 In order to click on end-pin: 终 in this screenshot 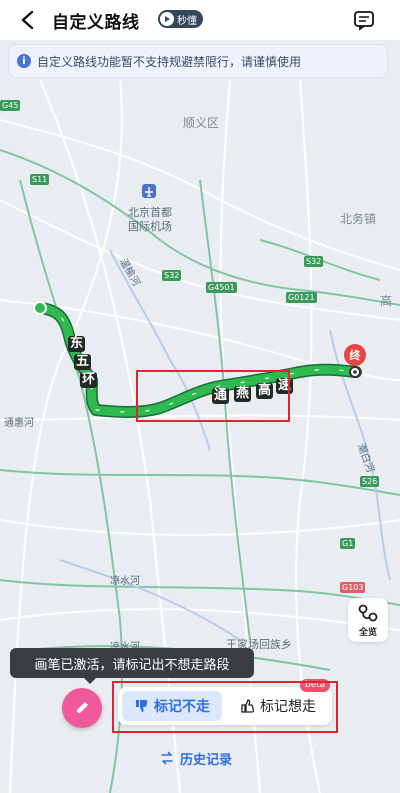, I will do `click(355, 355)`.